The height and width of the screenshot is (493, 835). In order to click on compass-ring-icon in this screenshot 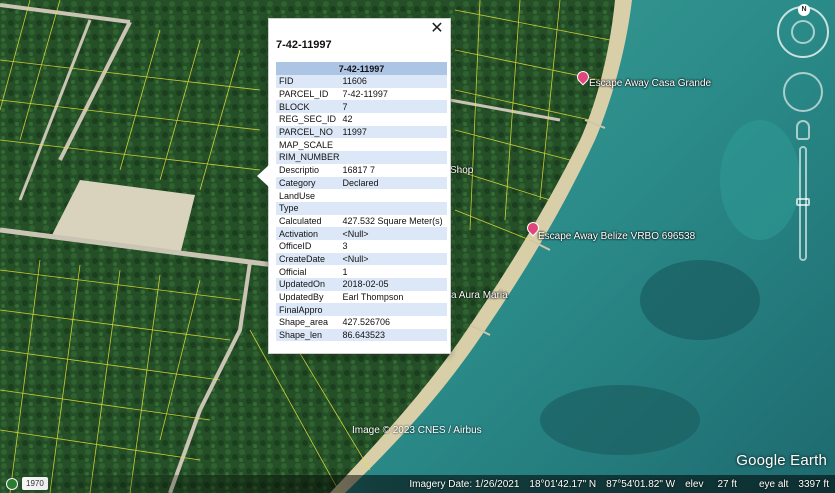, I will do `click(803, 32)`.